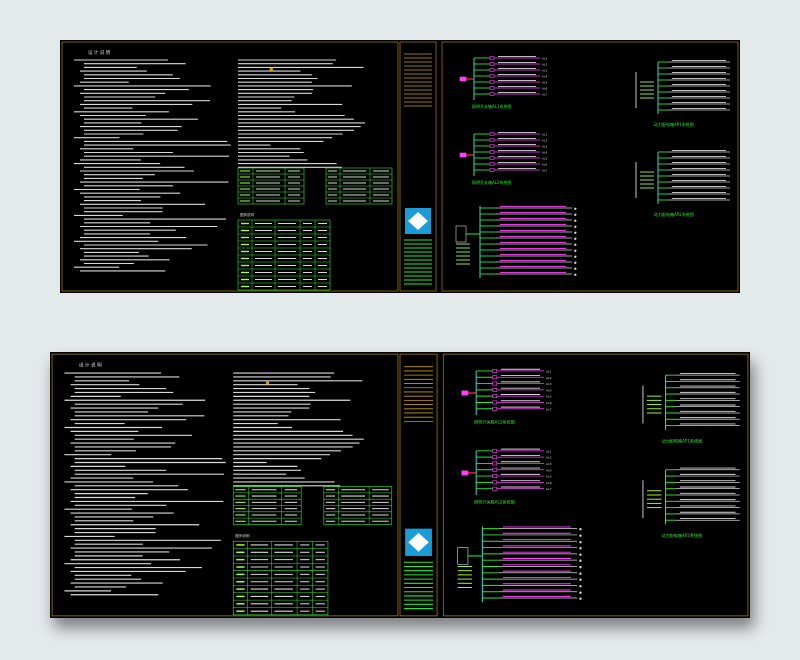 This screenshot has height=660, width=800. What do you see at coordinates (674, 214) in the screenshot?
I see `diagram-label: 动力配电箱AP2系统图` at bounding box center [674, 214].